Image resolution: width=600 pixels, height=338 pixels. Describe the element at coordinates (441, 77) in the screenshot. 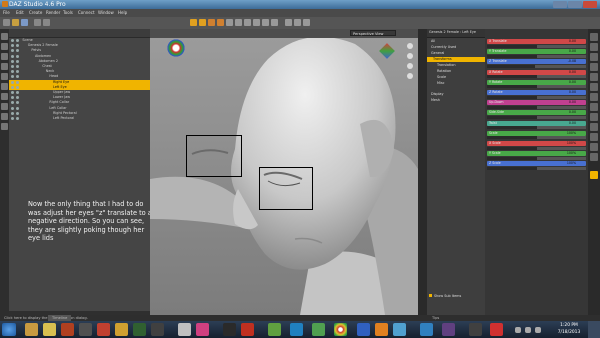

I see `parameter-group-item: Scale` at that location.